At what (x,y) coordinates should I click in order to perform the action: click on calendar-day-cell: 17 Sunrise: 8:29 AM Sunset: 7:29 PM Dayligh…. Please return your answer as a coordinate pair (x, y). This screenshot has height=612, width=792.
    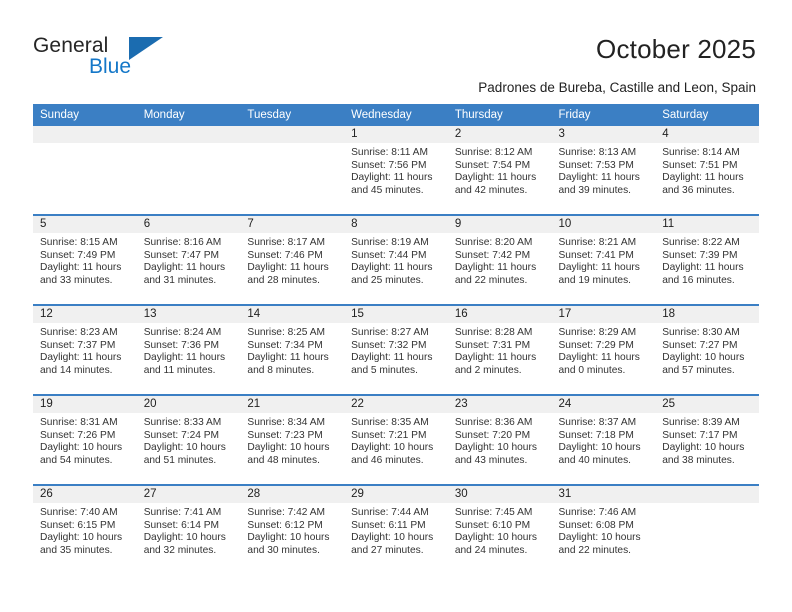
    Looking at the image, I should click on (603, 349).